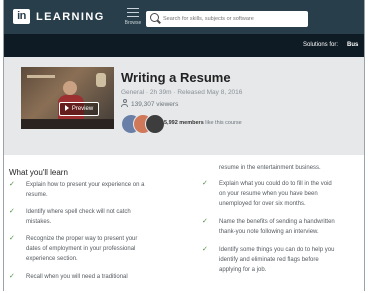 This screenshot has height=293, width=368. What do you see at coordinates (66, 107) in the screenshot?
I see `play-icon` at bounding box center [66, 107].